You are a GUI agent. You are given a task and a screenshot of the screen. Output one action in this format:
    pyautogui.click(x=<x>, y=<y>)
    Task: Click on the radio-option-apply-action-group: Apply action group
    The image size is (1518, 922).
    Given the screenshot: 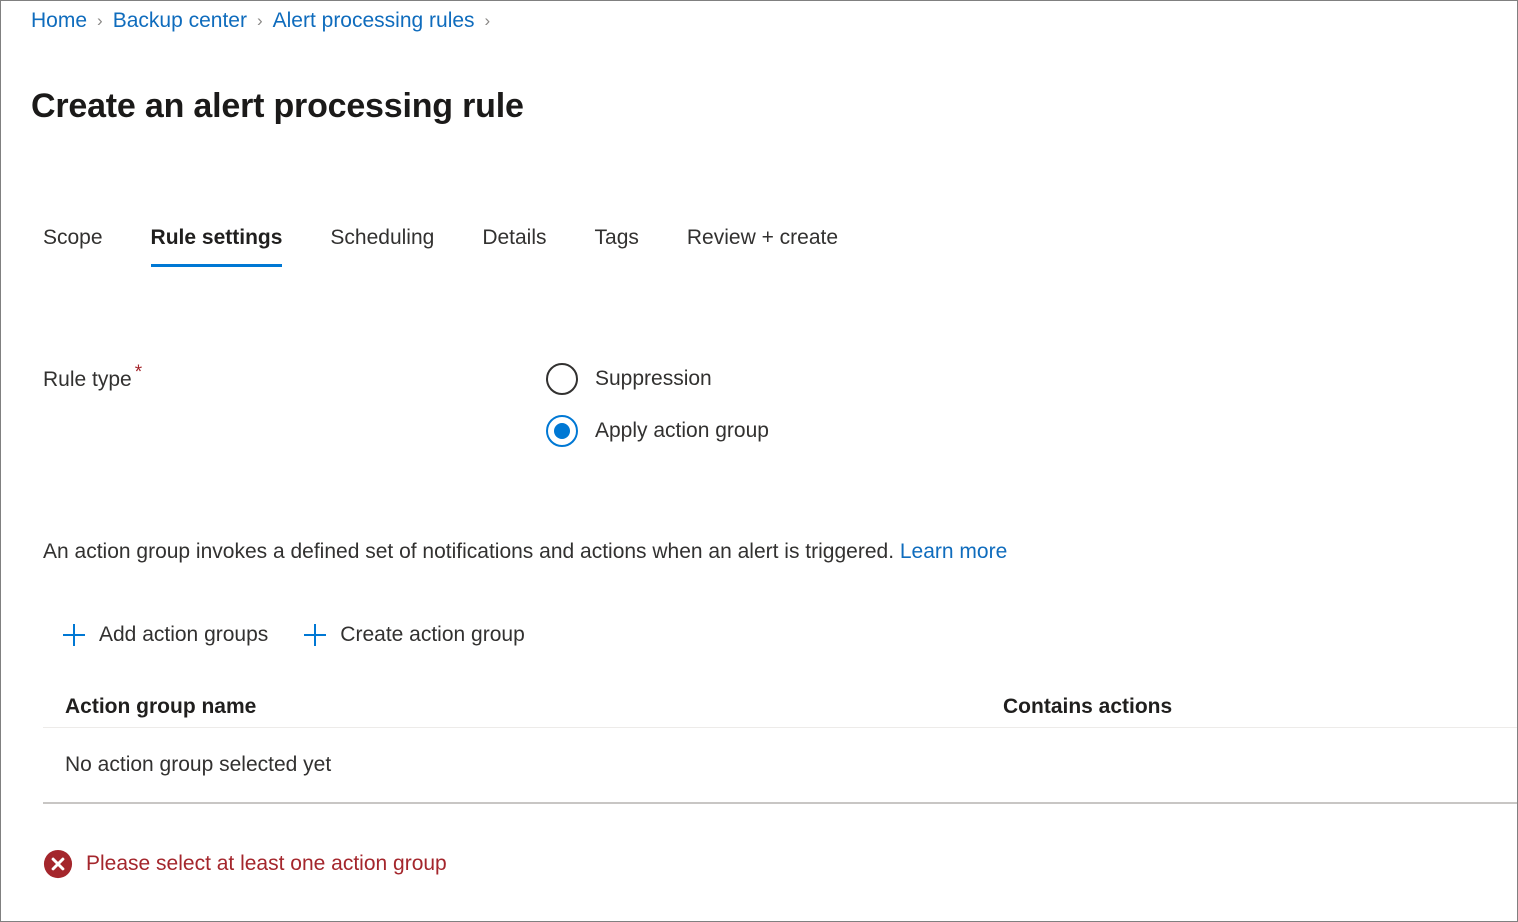 What is the action you would take?
    pyautogui.click(x=657, y=431)
    